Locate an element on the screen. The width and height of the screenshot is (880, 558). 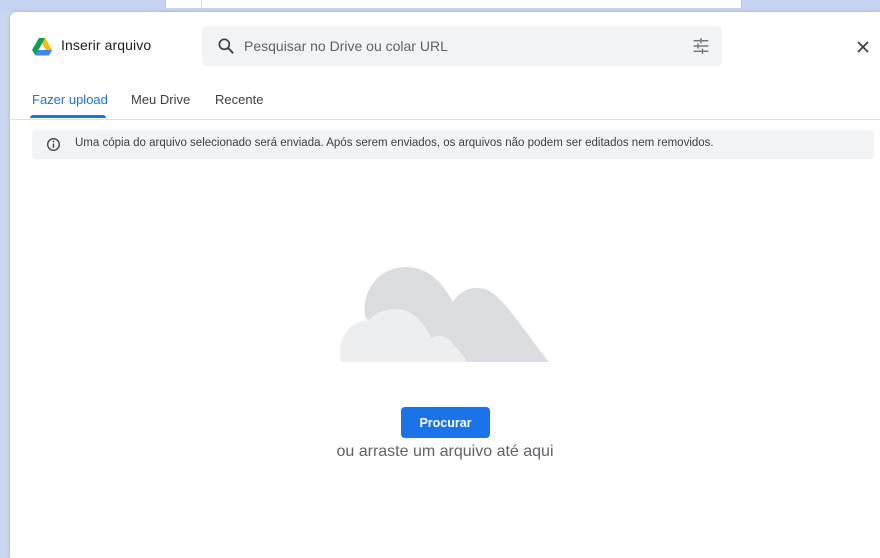
browse-button: Procurar is located at coordinates (445, 422).